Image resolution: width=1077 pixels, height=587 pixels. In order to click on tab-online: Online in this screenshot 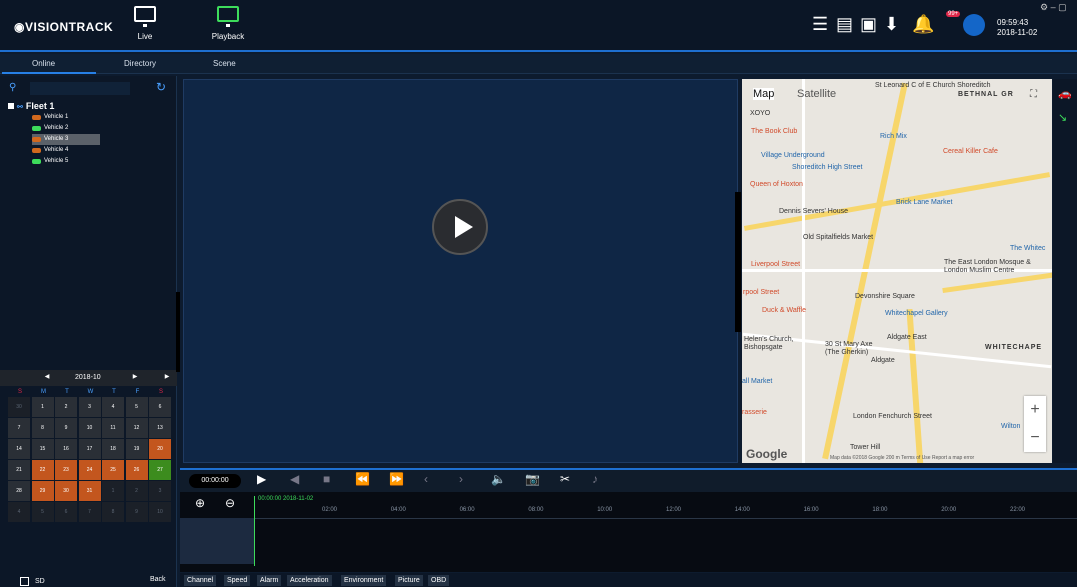, I will do `click(43, 63)`.